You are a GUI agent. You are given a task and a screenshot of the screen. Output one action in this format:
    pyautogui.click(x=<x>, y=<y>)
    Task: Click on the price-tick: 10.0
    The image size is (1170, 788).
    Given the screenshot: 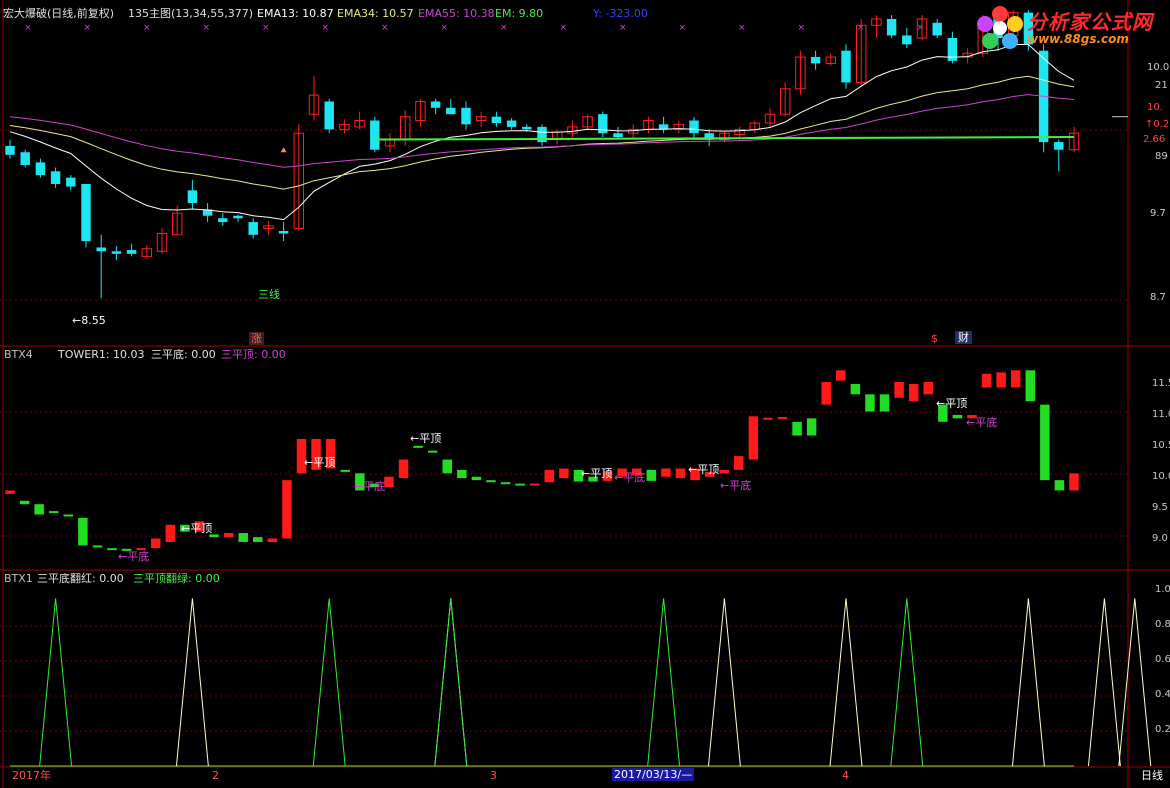 What is the action you would take?
    pyautogui.click(x=1158, y=67)
    